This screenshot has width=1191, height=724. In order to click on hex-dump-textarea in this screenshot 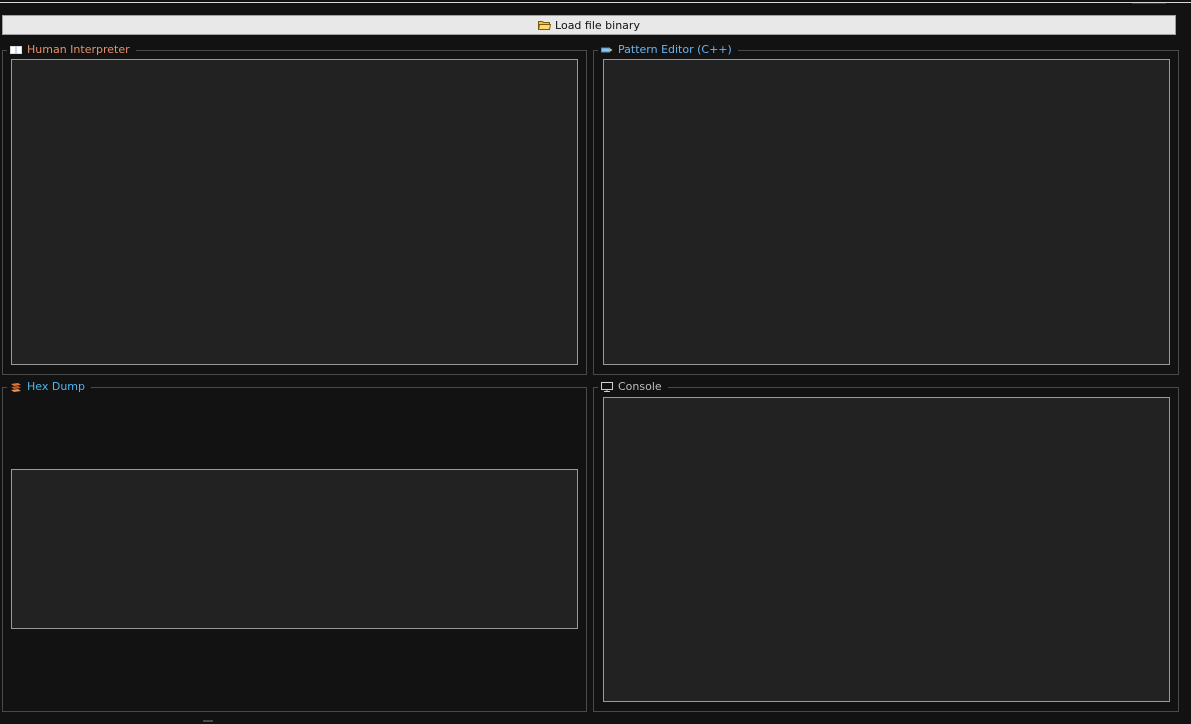, I will do `click(294, 549)`.